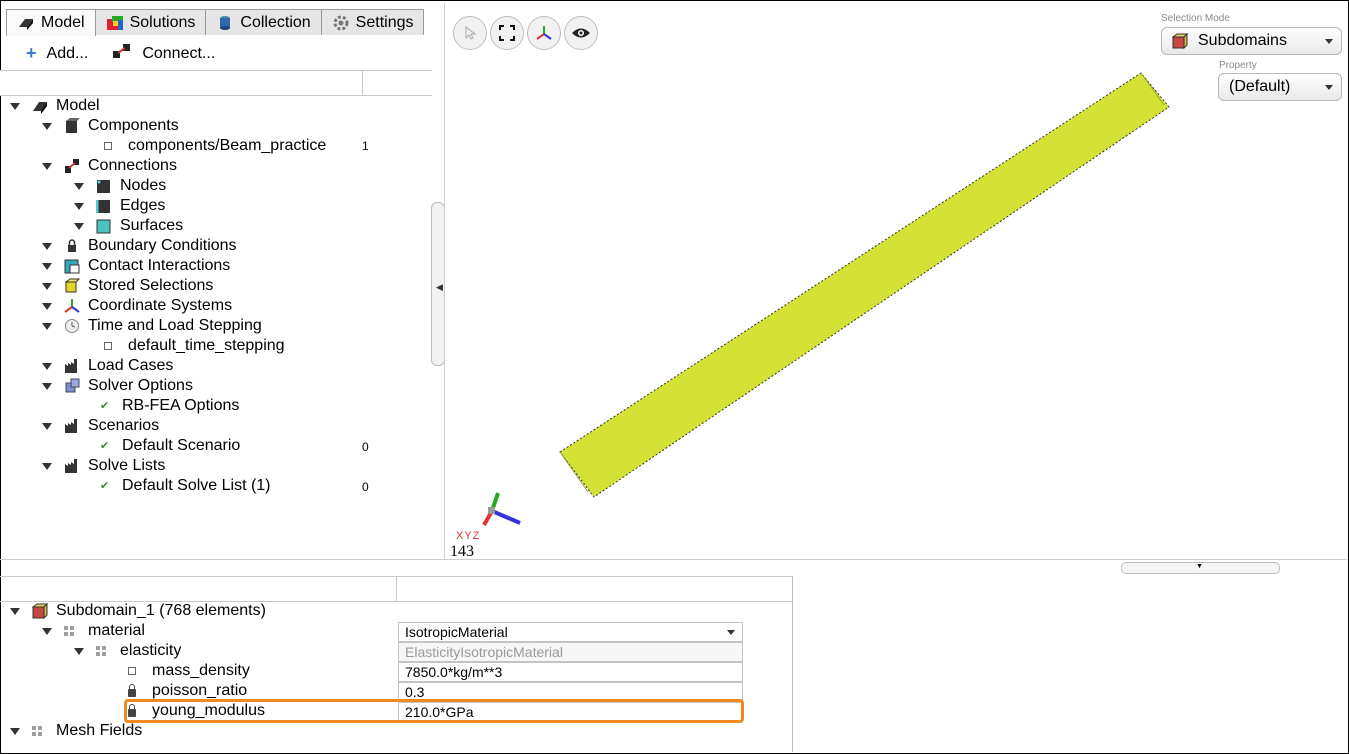  I want to click on tree-item-edges: Edges, so click(119, 206).